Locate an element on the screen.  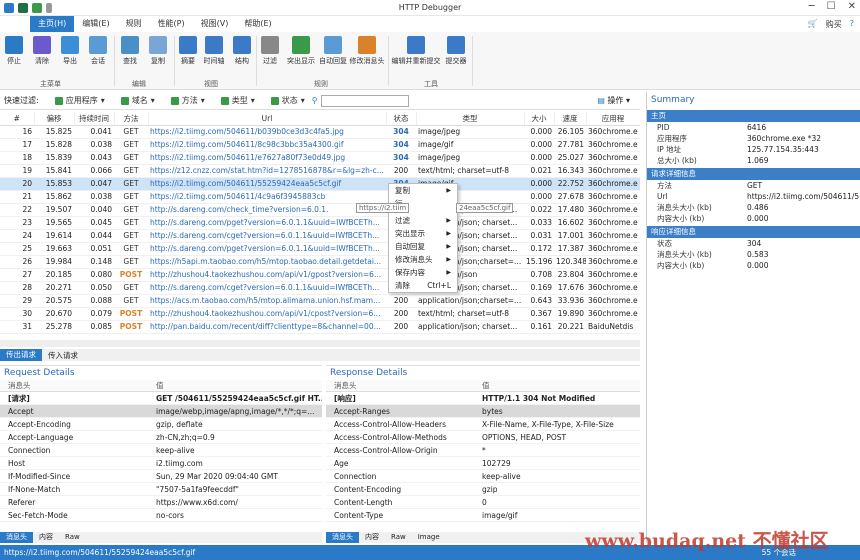
dropdown-icon is located at coordinates (49, 7).